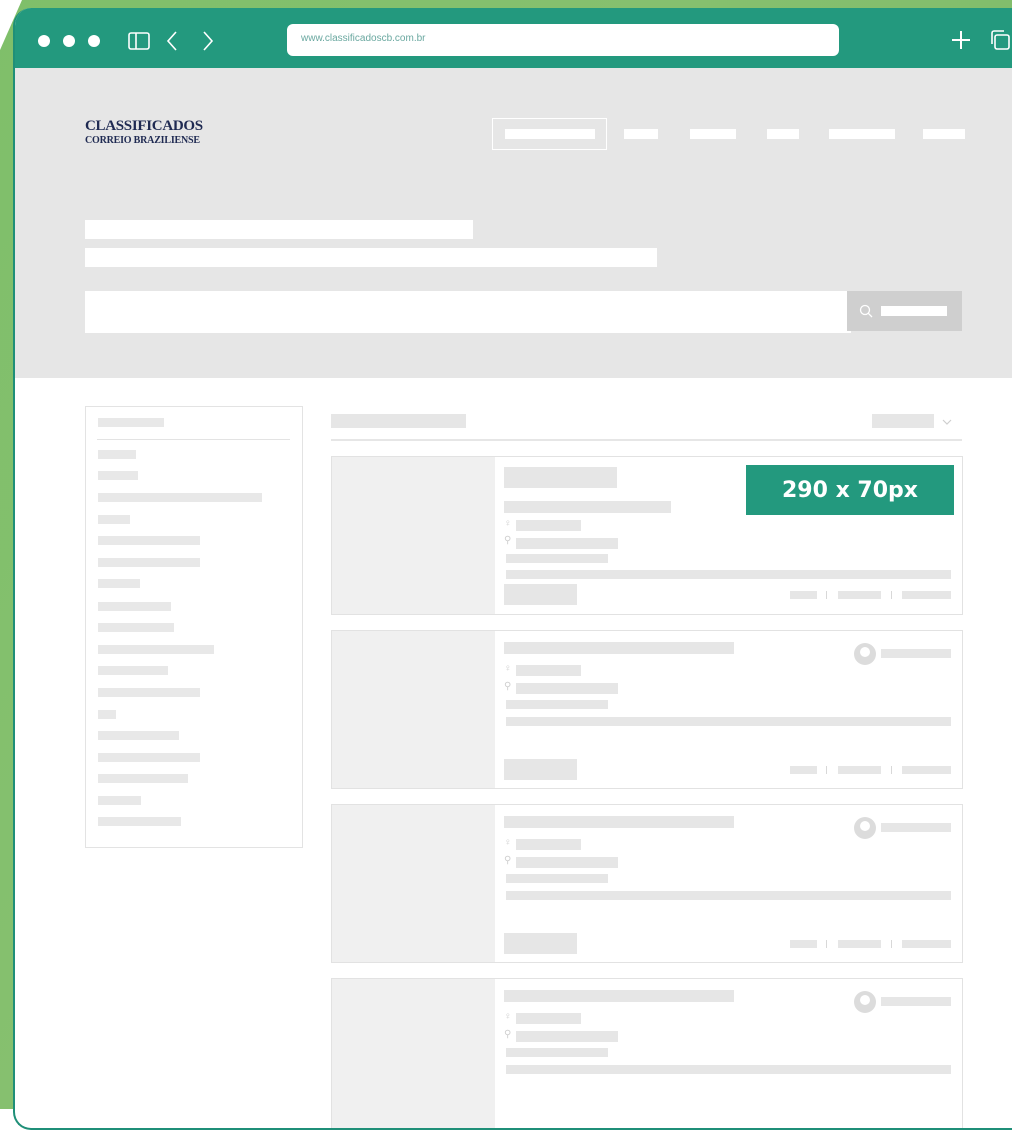  I want to click on listing-card: ♀ ⚲ 290 x 70px, so click(647, 535).